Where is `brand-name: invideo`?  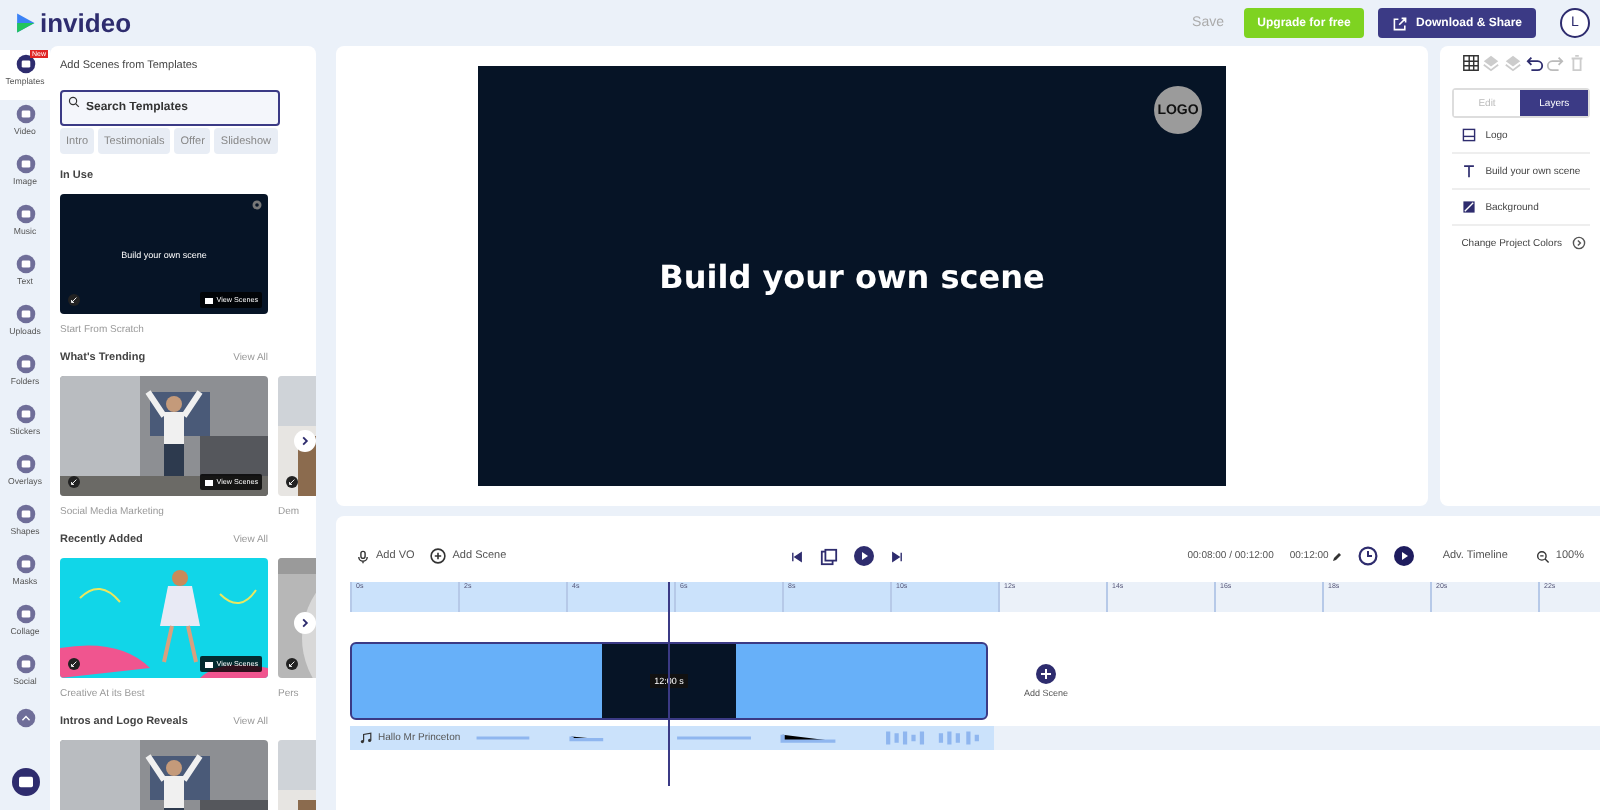 brand-name: invideo is located at coordinates (86, 23).